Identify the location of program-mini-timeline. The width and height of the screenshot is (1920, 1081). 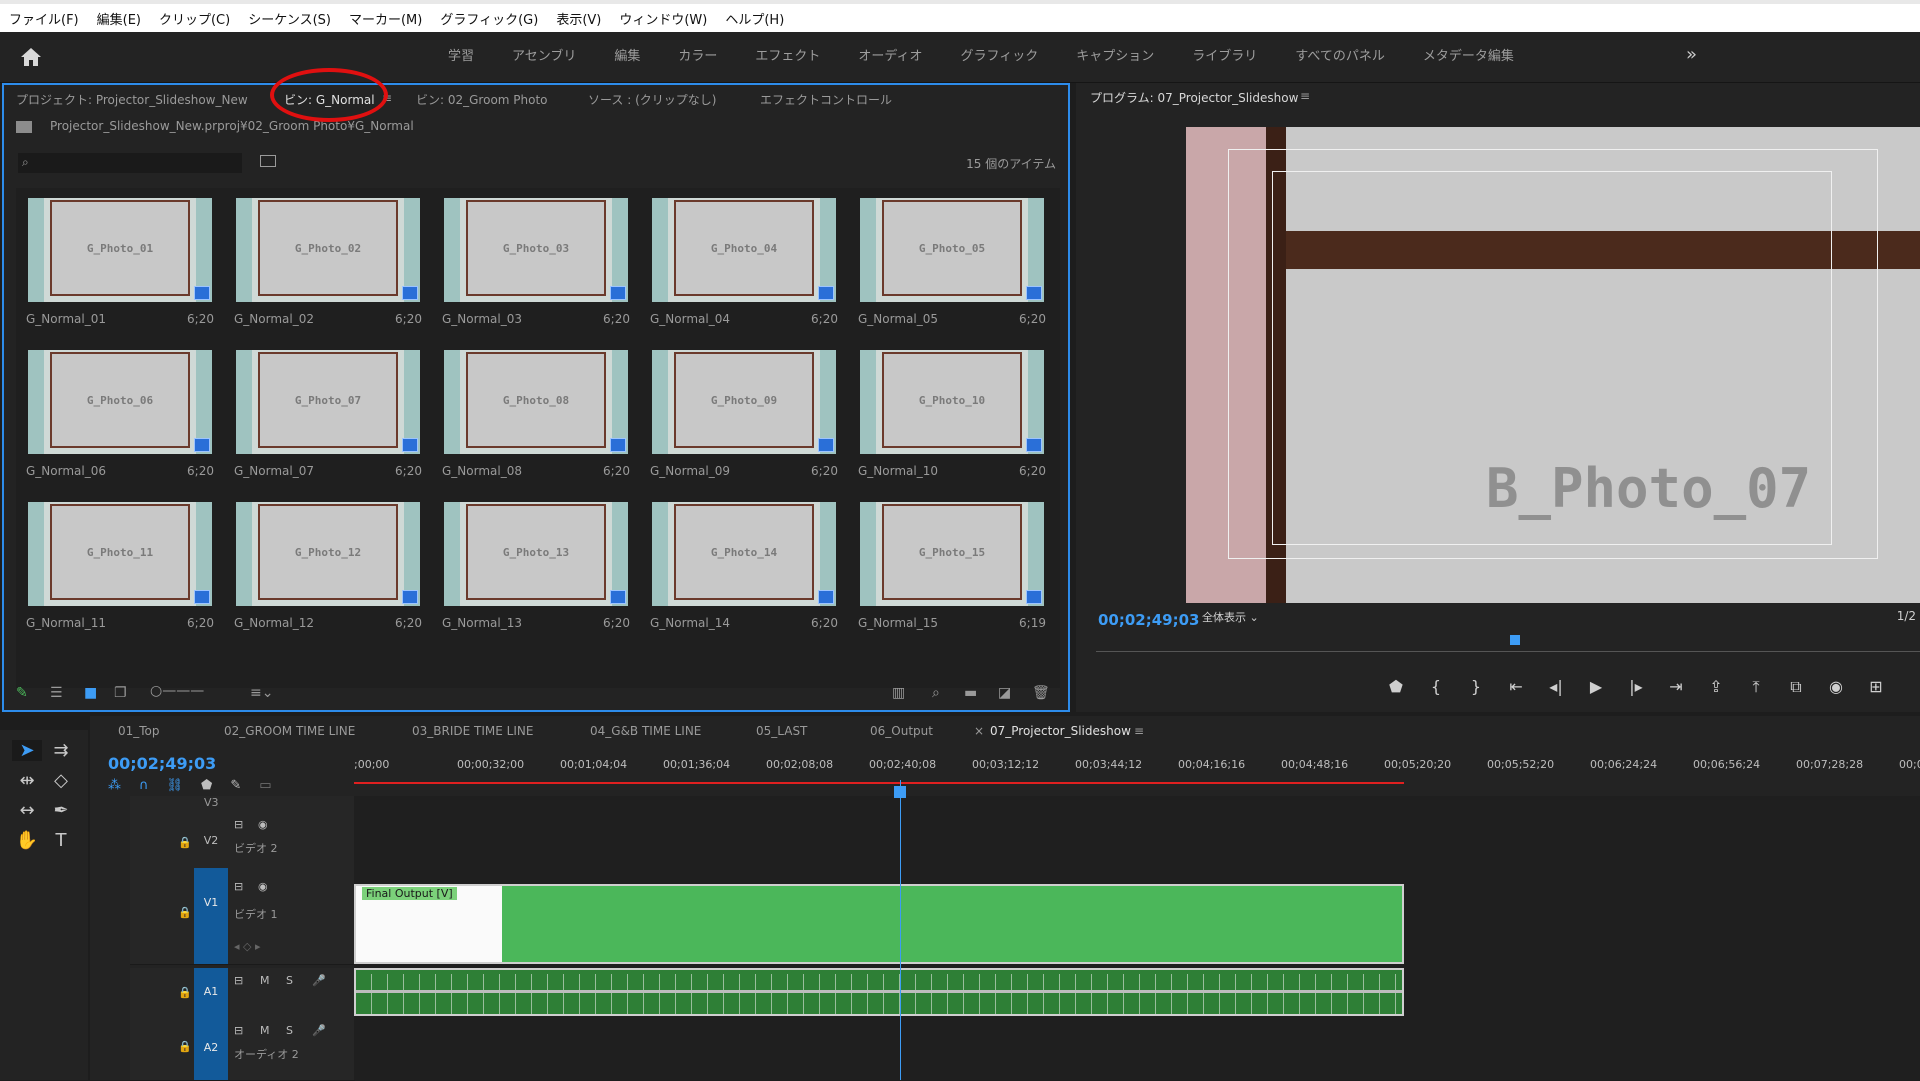
(1508, 641).